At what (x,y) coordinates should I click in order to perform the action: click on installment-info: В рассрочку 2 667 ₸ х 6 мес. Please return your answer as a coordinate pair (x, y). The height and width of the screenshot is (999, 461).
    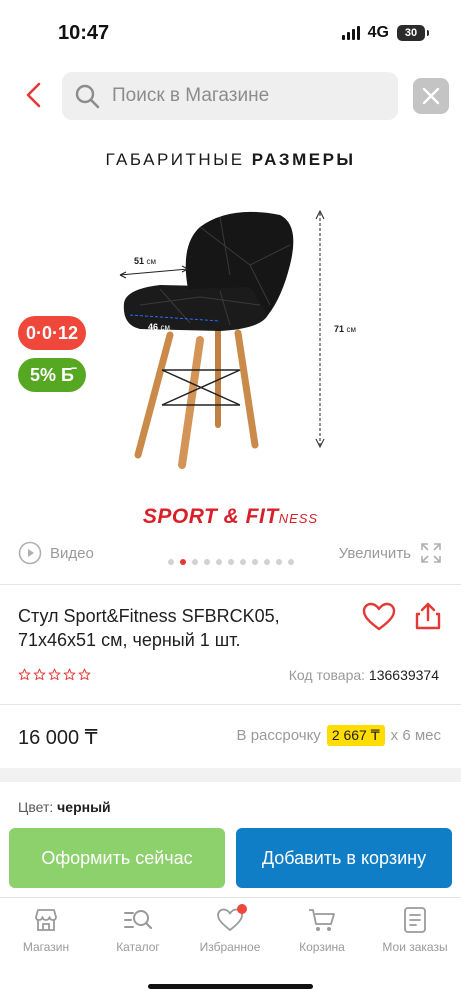
    Looking at the image, I should click on (339, 735).